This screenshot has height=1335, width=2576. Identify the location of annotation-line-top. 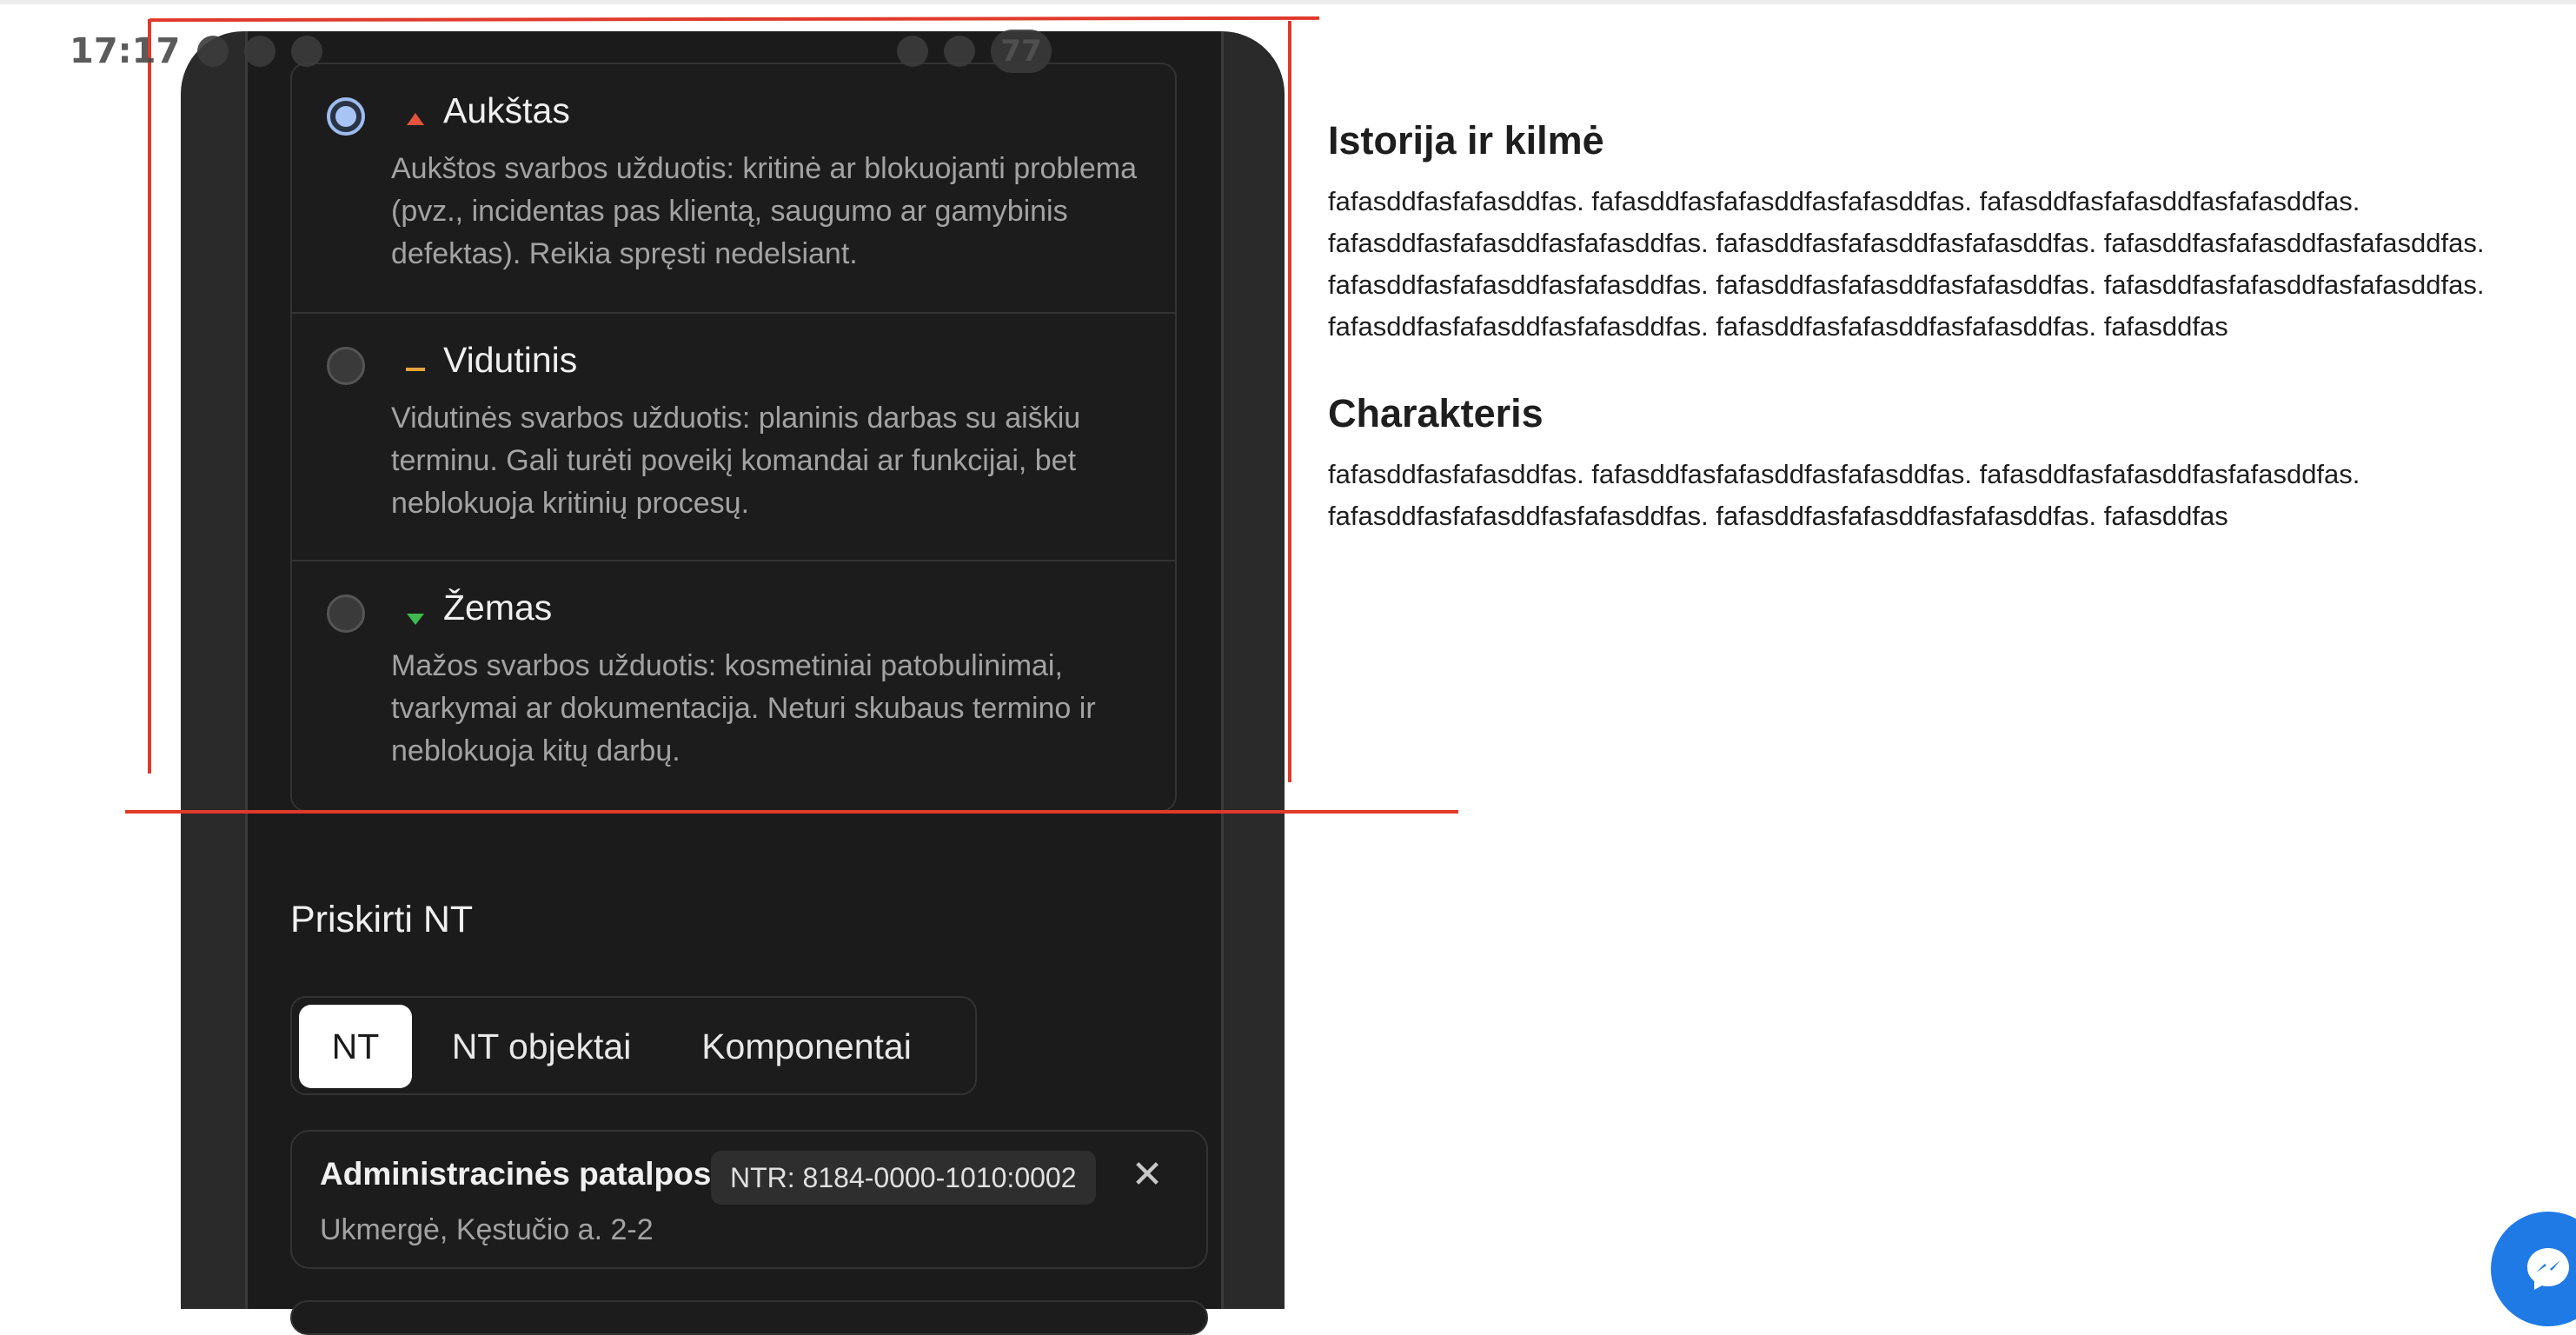
(734, 20).